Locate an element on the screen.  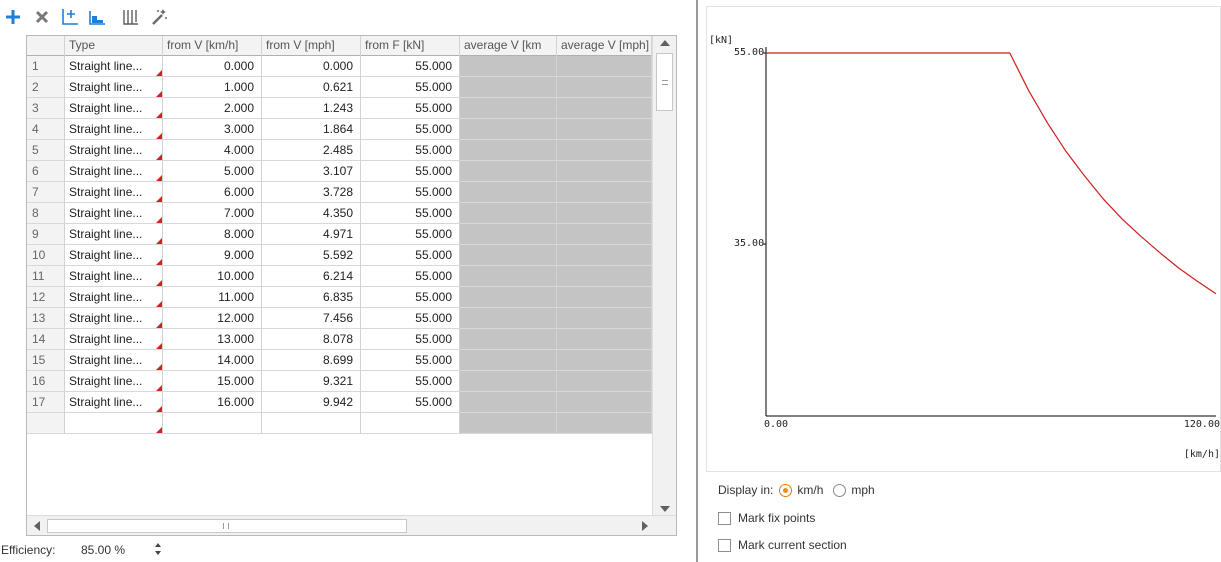
column-header-type: Type is located at coordinates (114, 46).